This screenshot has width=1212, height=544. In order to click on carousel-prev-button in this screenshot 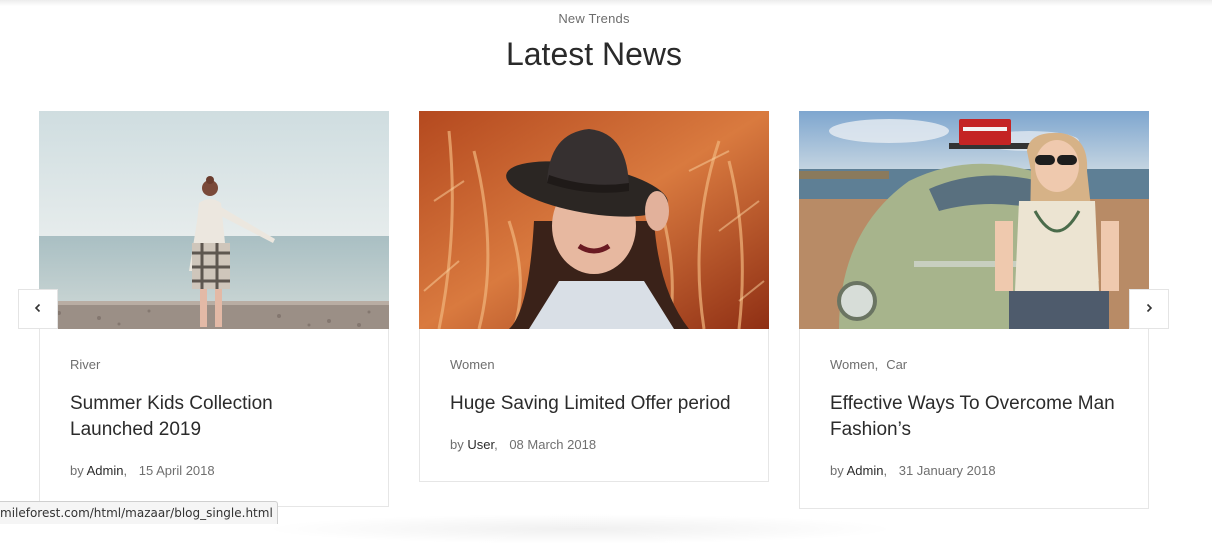, I will do `click(38, 309)`.